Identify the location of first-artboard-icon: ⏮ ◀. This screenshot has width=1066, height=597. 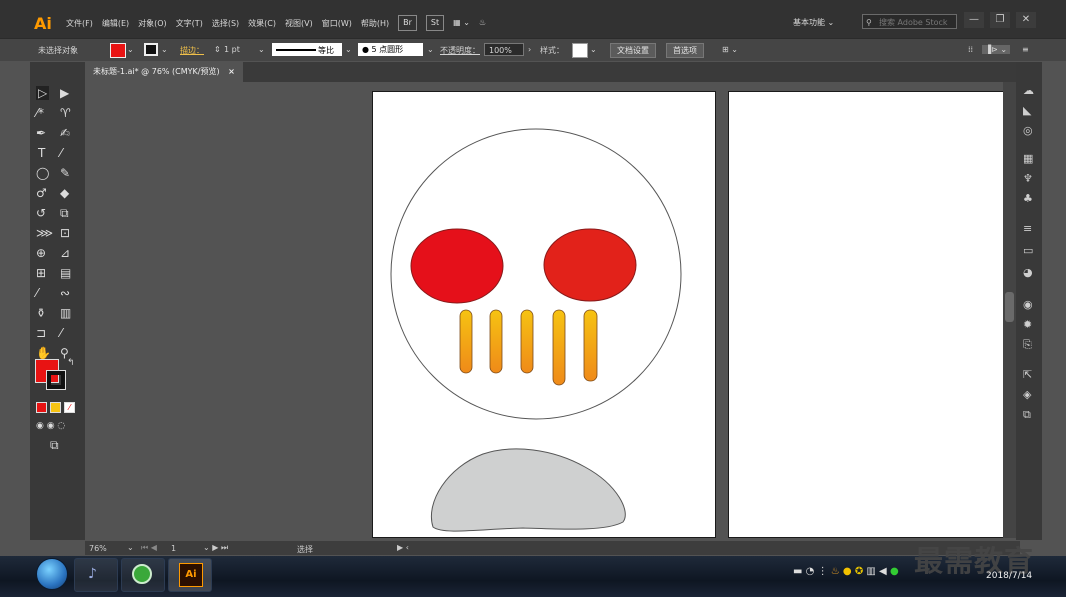
(149, 548).